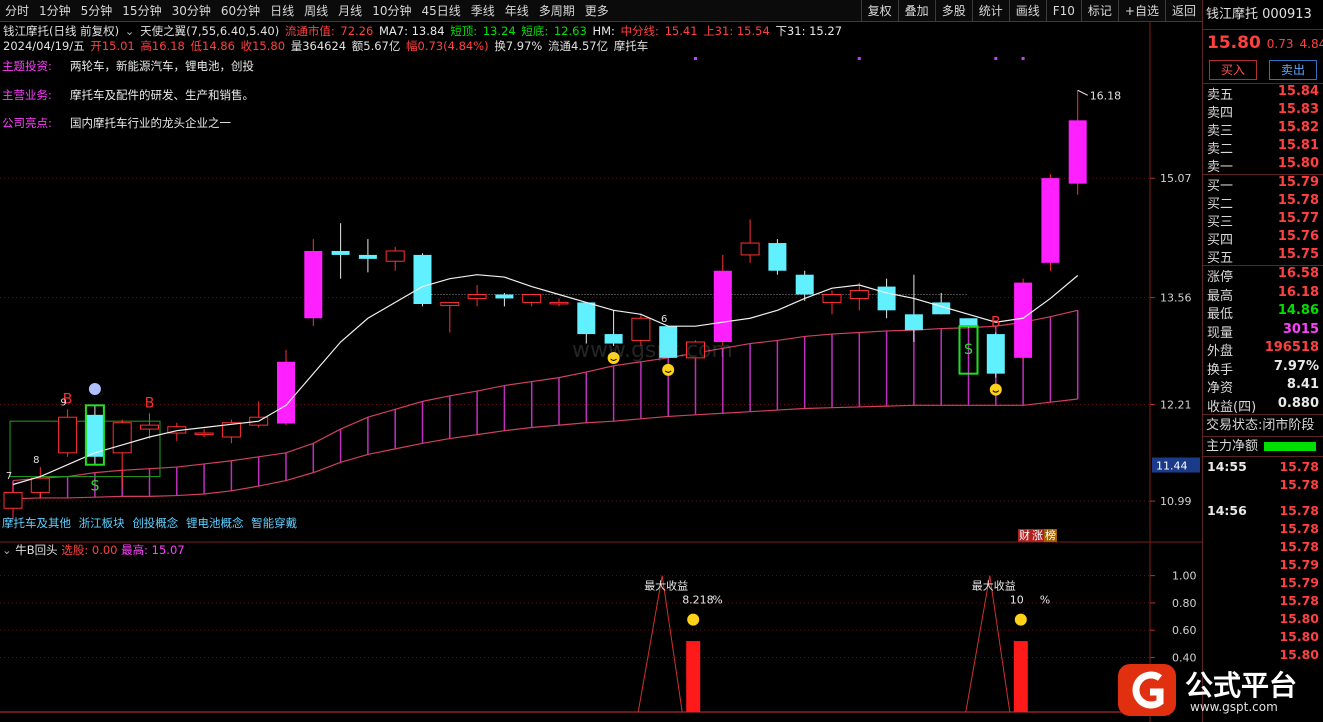 The image size is (1323, 722). What do you see at coordinates (1263, 184) in the screenshot?
I see `bid-row: 买一 15.79` at bounding box center [1263, 184].